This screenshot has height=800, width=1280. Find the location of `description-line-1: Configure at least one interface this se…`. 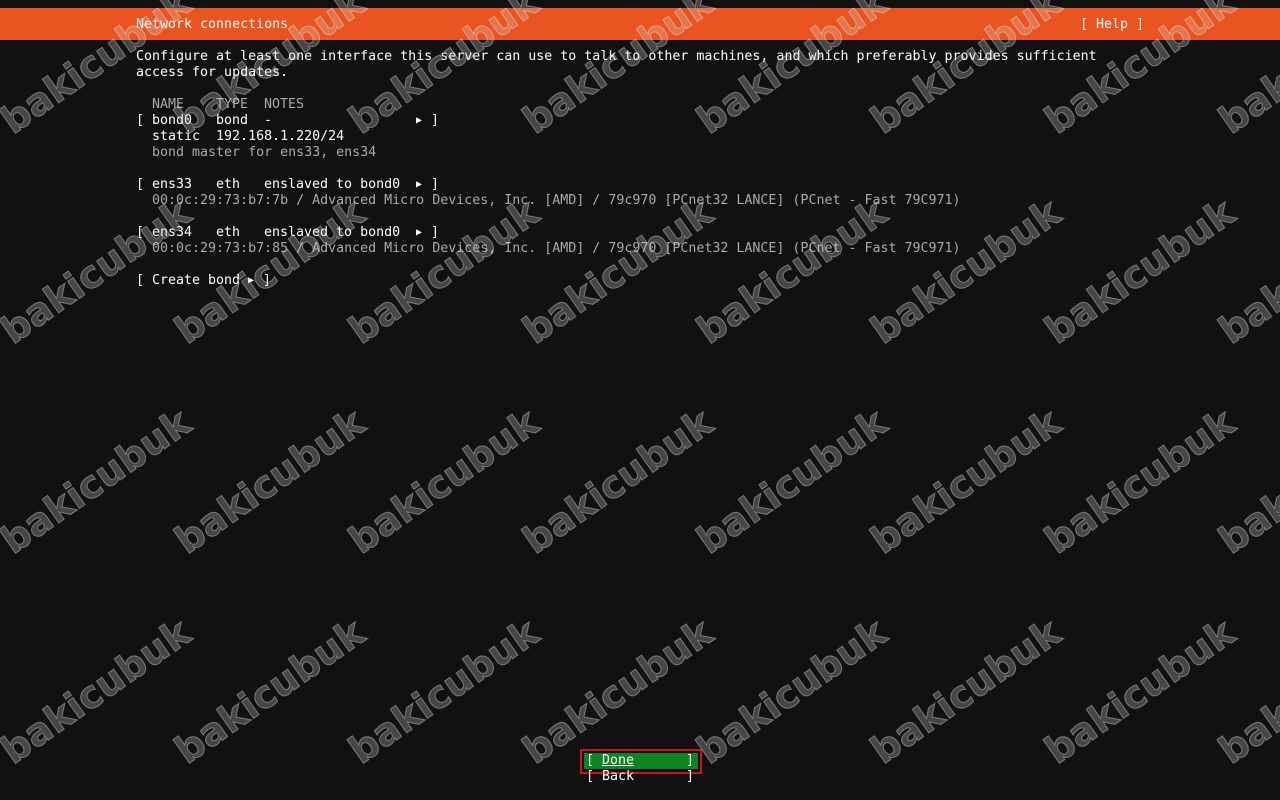

description-line-1: Configure at least one interface this se… is located at coordinates (616, 56).